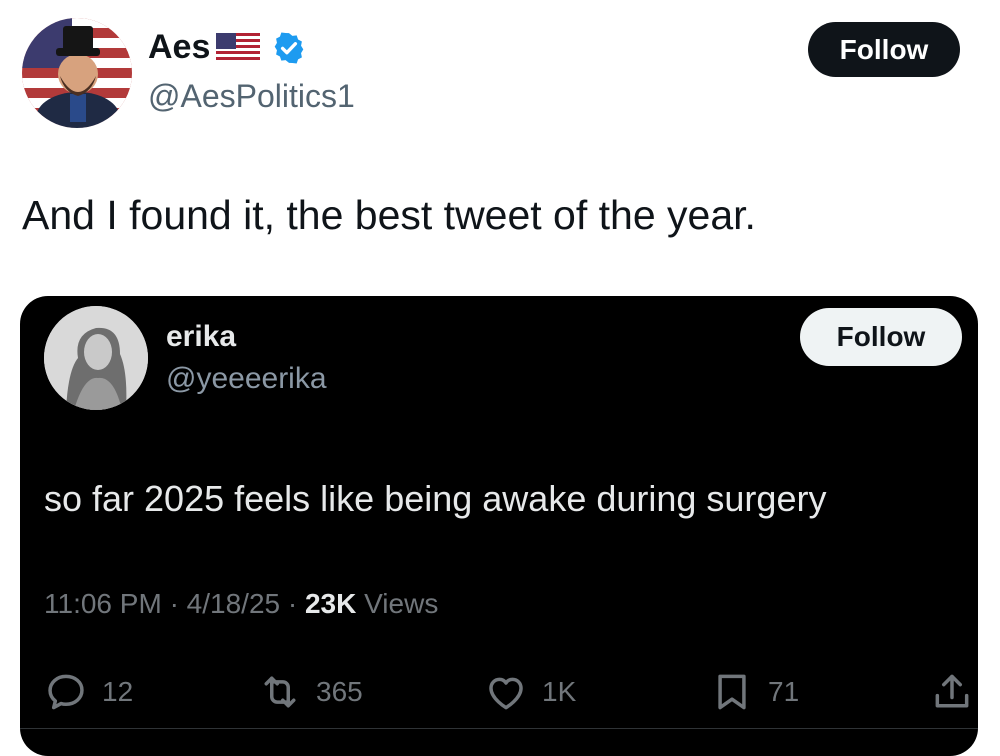 The image size is (1000, 756). What do you see at coordinates (310, 692) in the screenshot?
I see `repost-button: 365` at bounding box center [310, 692].